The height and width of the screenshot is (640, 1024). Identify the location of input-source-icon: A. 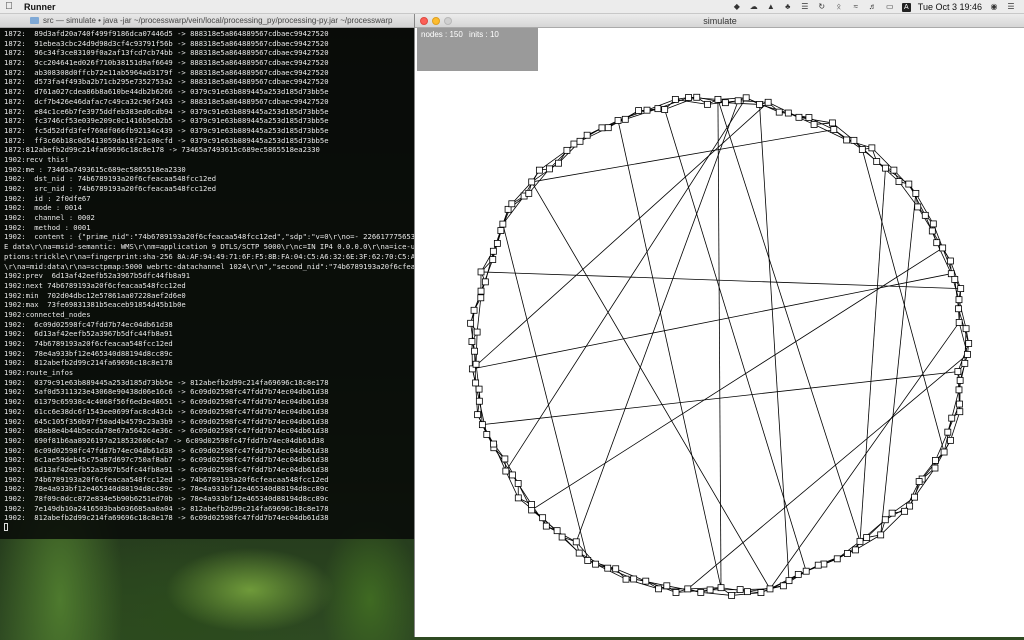
(906, 7).